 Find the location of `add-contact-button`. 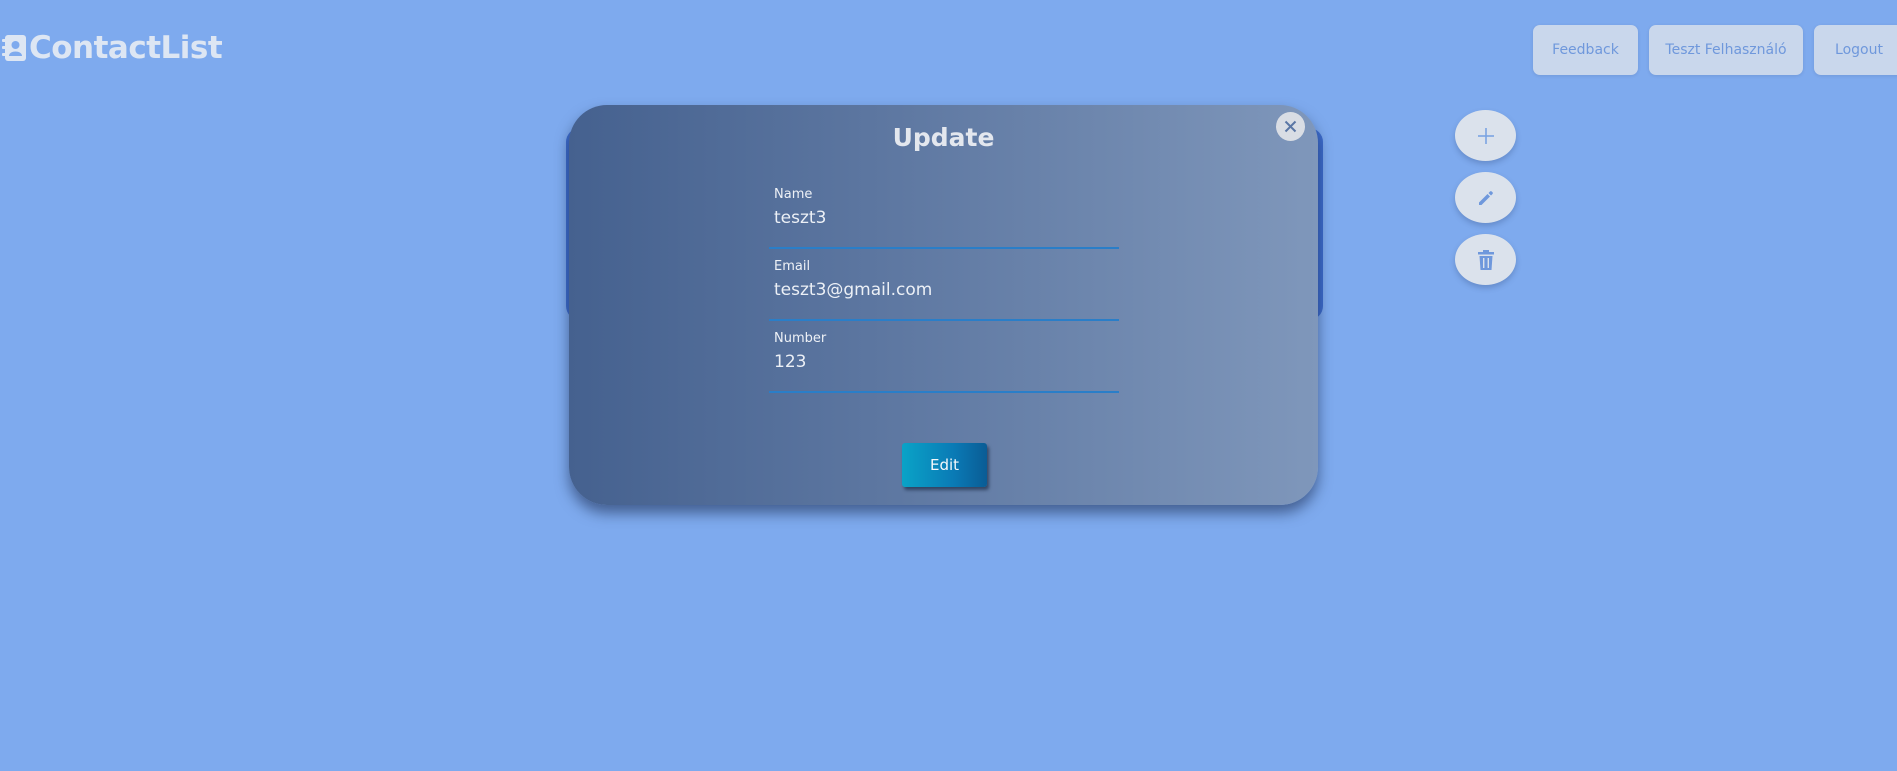

add-contact-button is located at coordinates (1485, 135).